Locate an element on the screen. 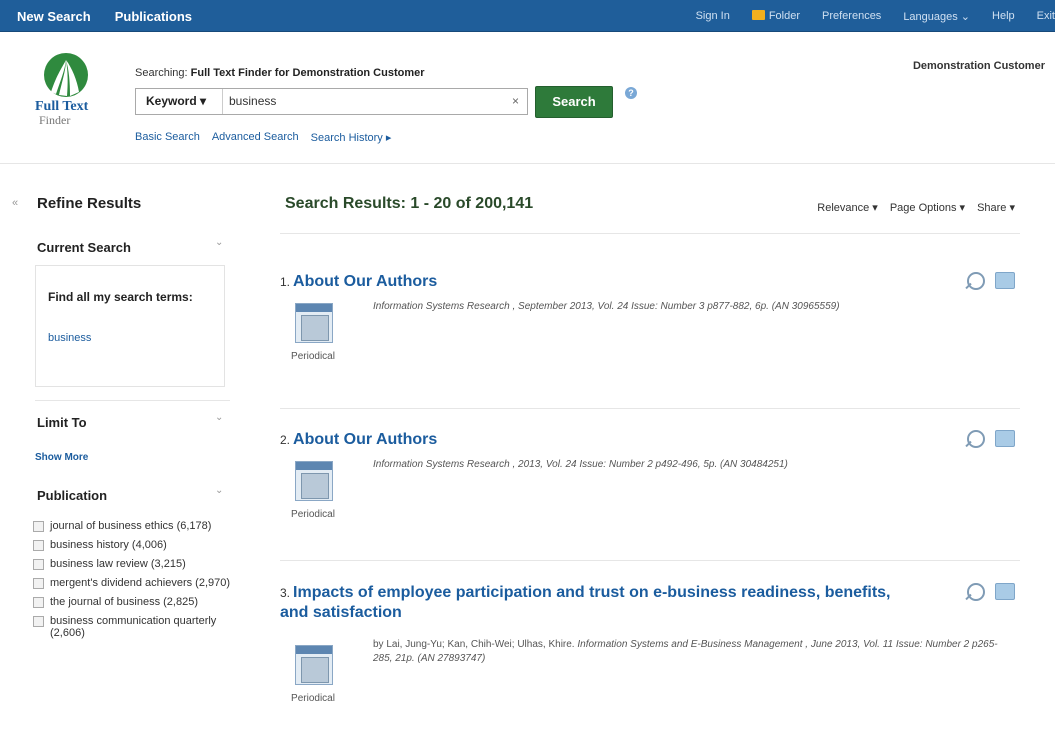  result-number: 1. is located at coordinates (285, 282).